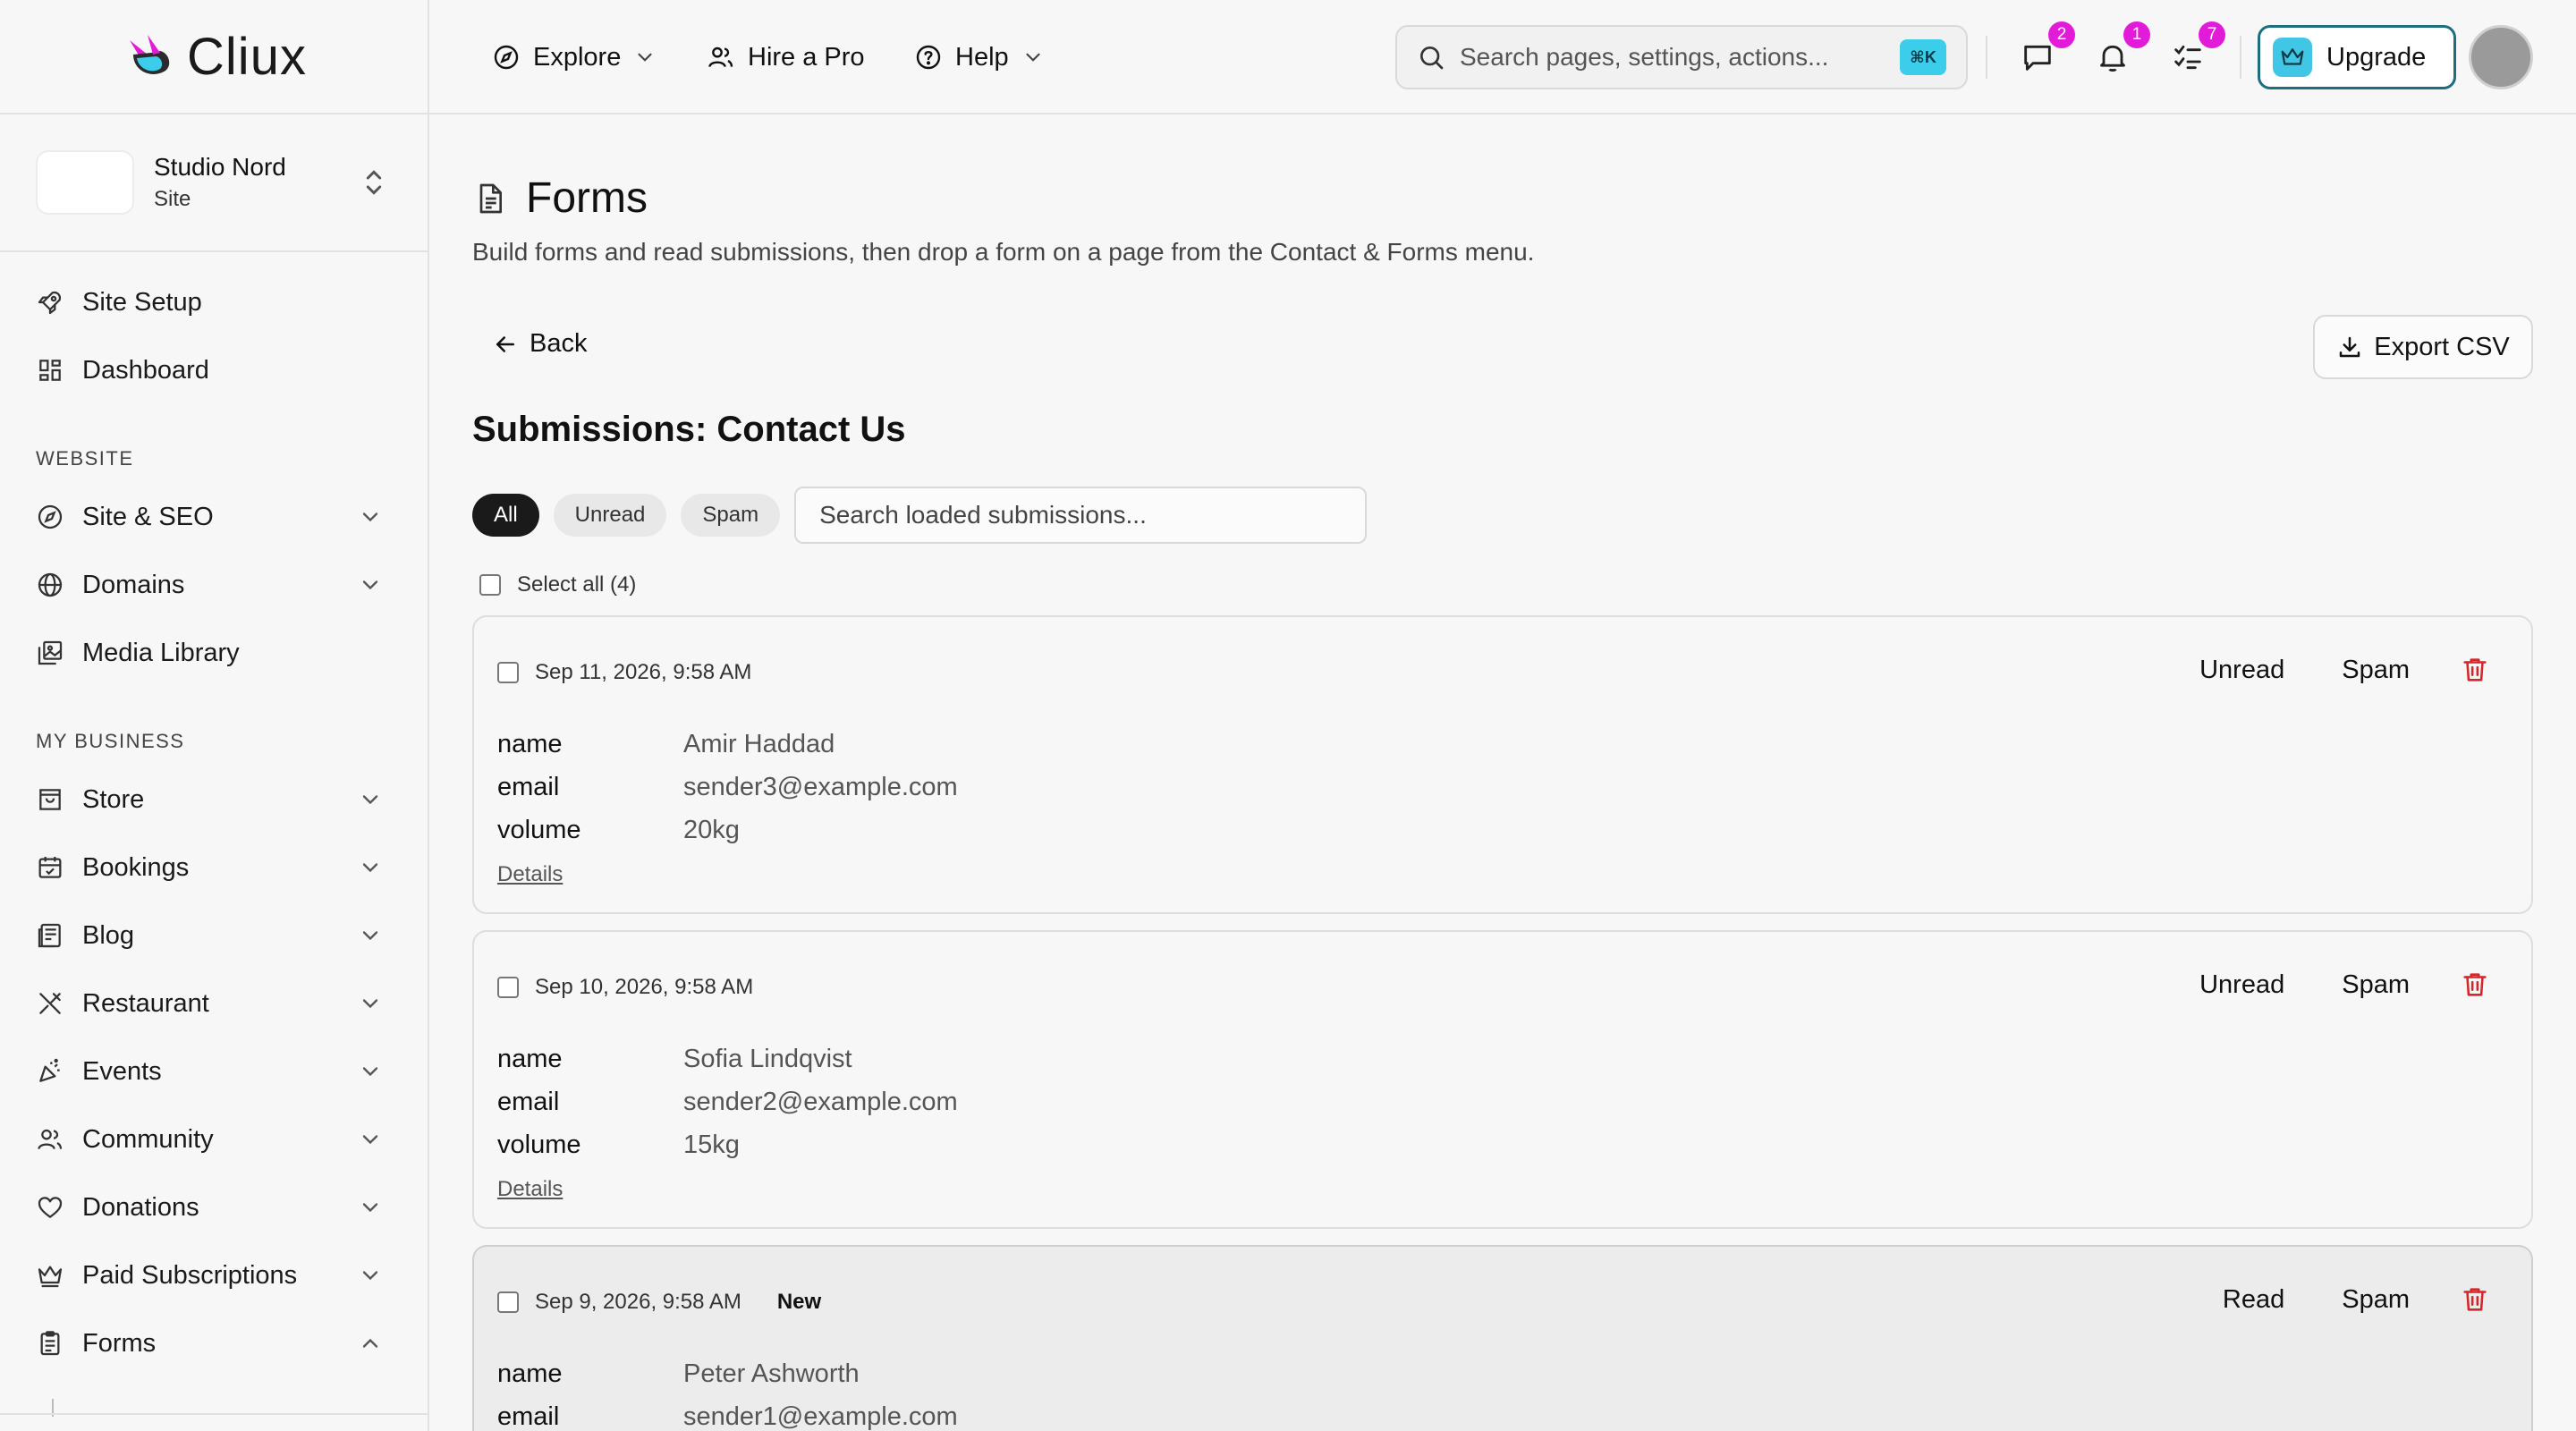 The image size is (2576, 1431). I want to click on logo: Cliux, so click(214, 57).